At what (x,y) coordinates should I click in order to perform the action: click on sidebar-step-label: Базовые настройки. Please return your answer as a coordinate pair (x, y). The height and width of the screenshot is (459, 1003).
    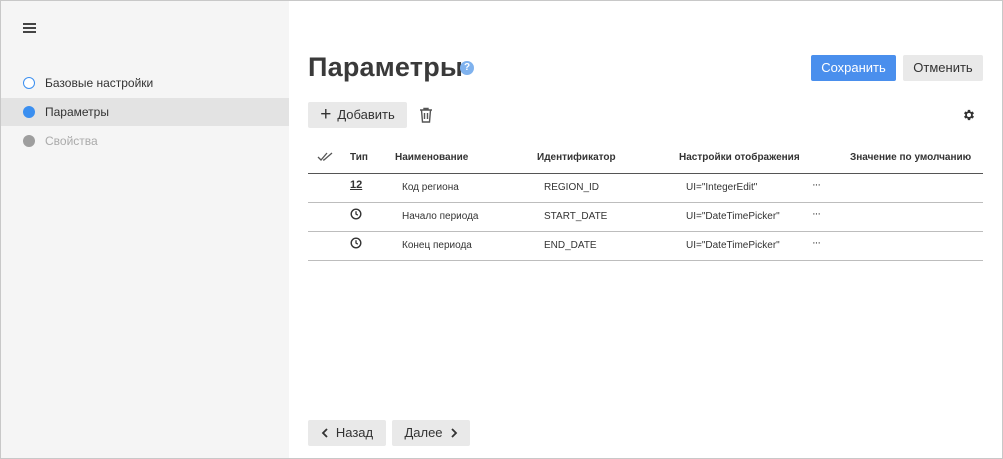
    Looking at the image, I should click on (99, 83).